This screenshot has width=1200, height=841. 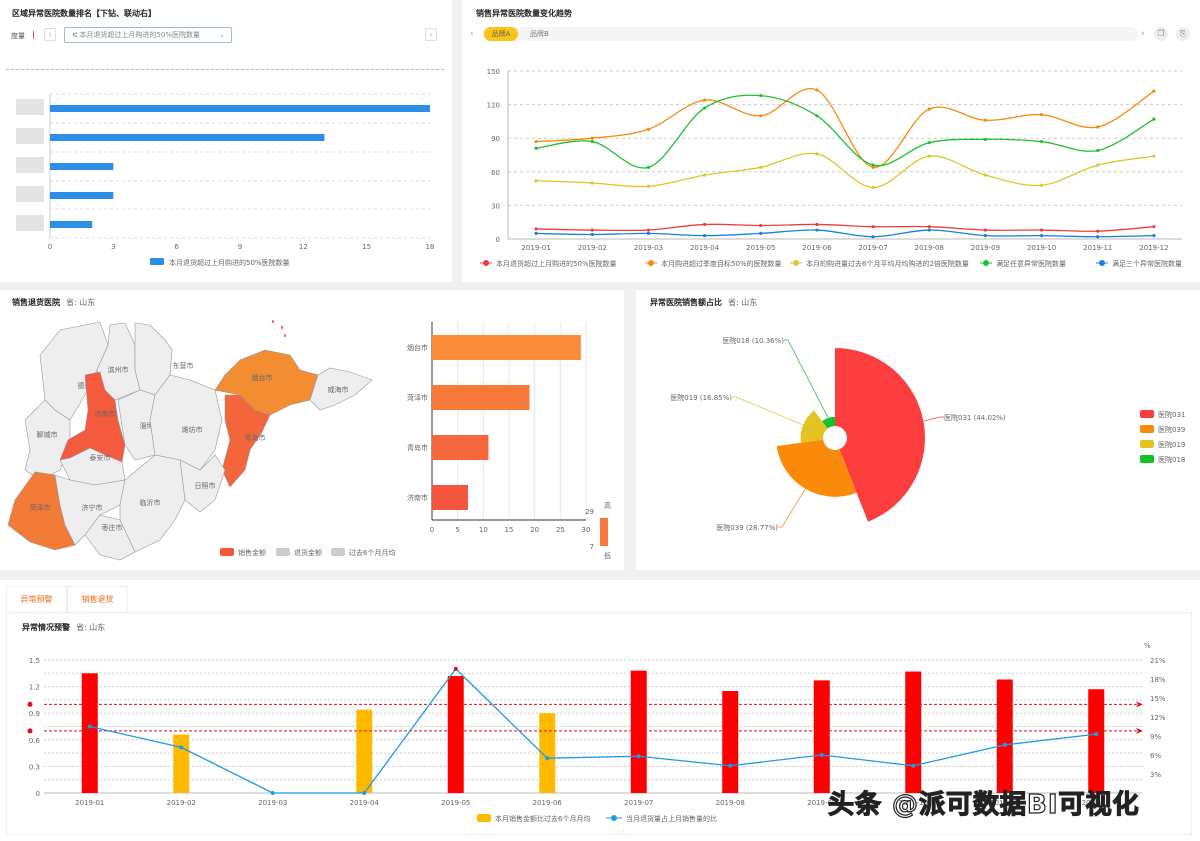 What do you see at coordinates (845, 127) in the screenshot?
I see `series-line` at bounding box center [845, 127].